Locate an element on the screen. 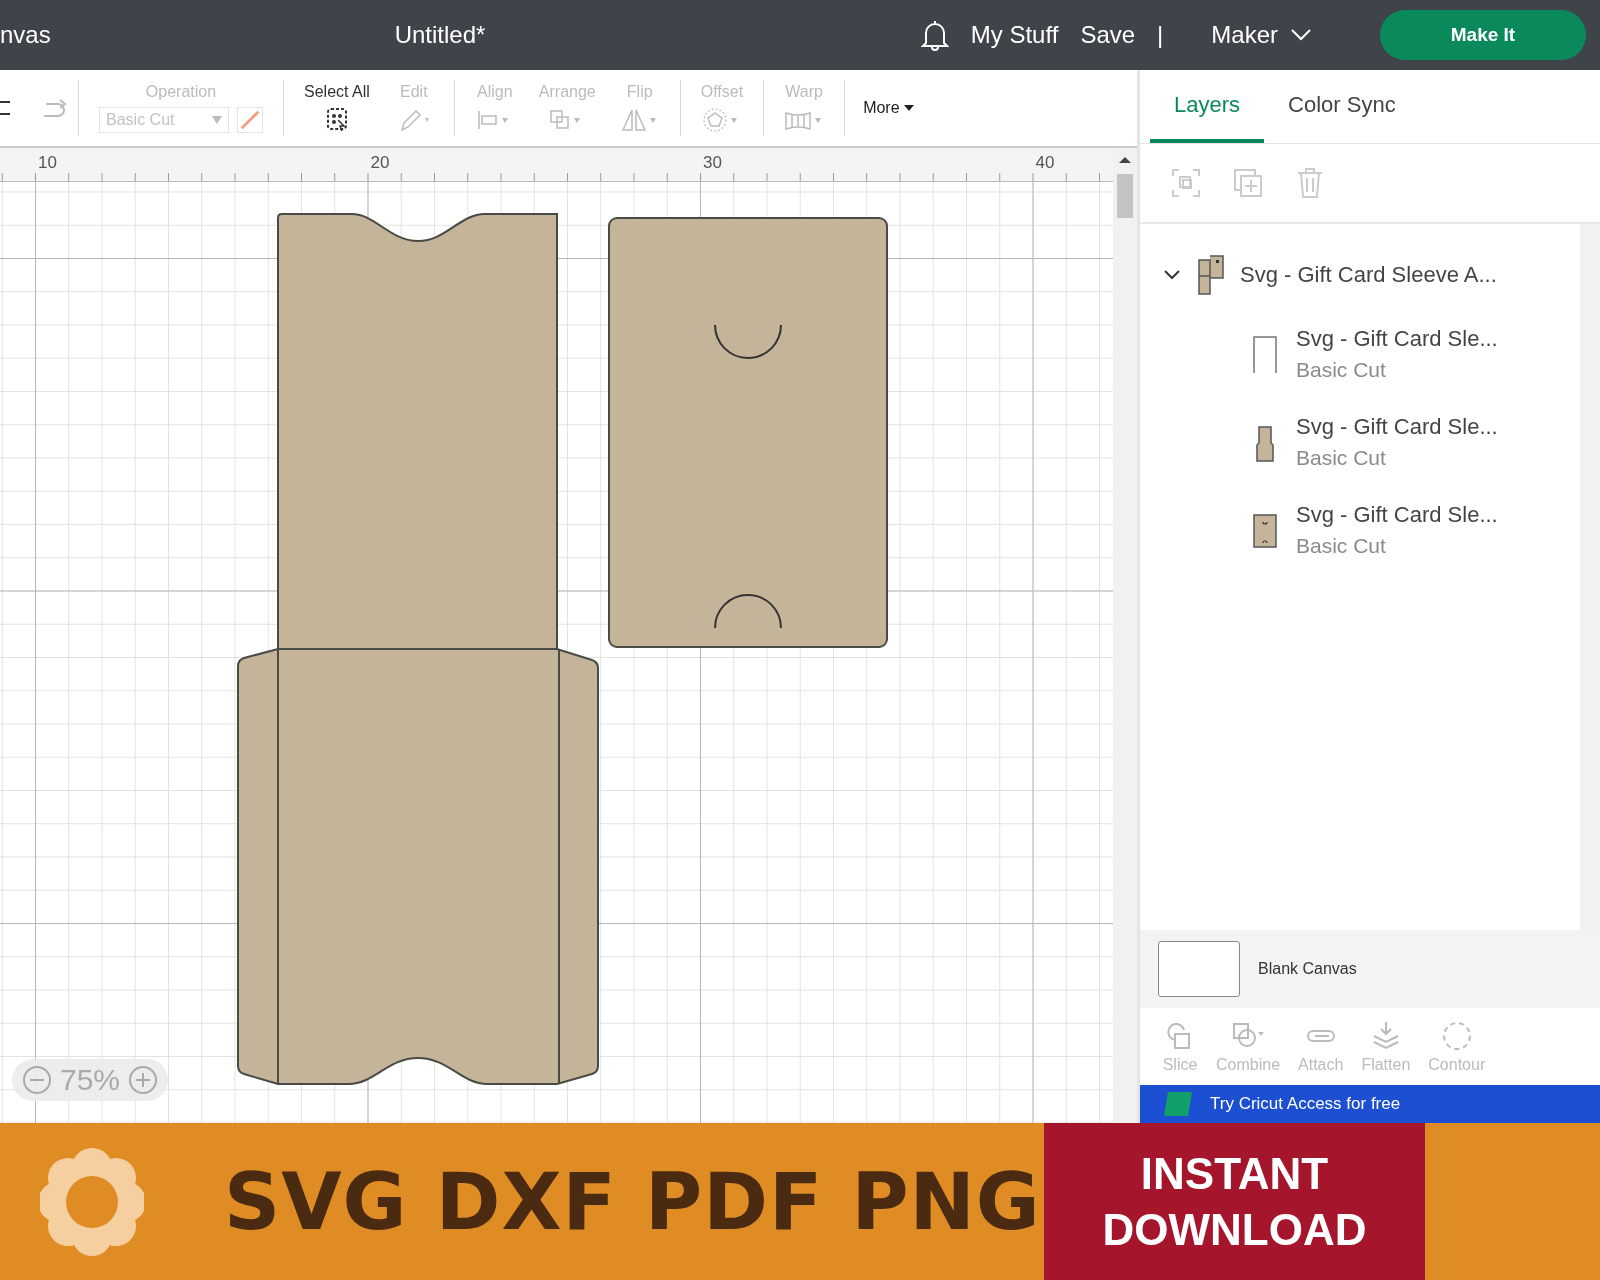  zoom-in-icon is located at coordinates (143, 1080).